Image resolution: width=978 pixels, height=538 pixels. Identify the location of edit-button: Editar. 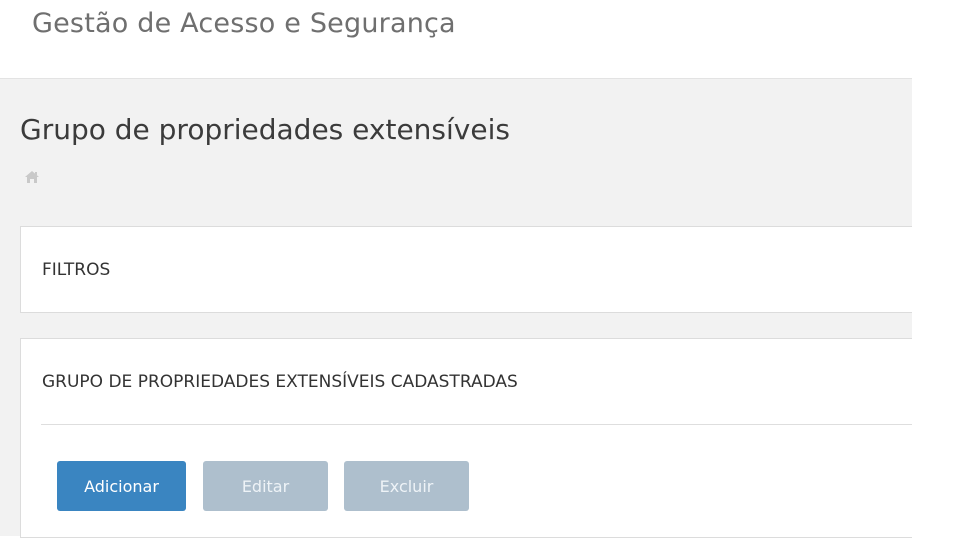
(265, 486).